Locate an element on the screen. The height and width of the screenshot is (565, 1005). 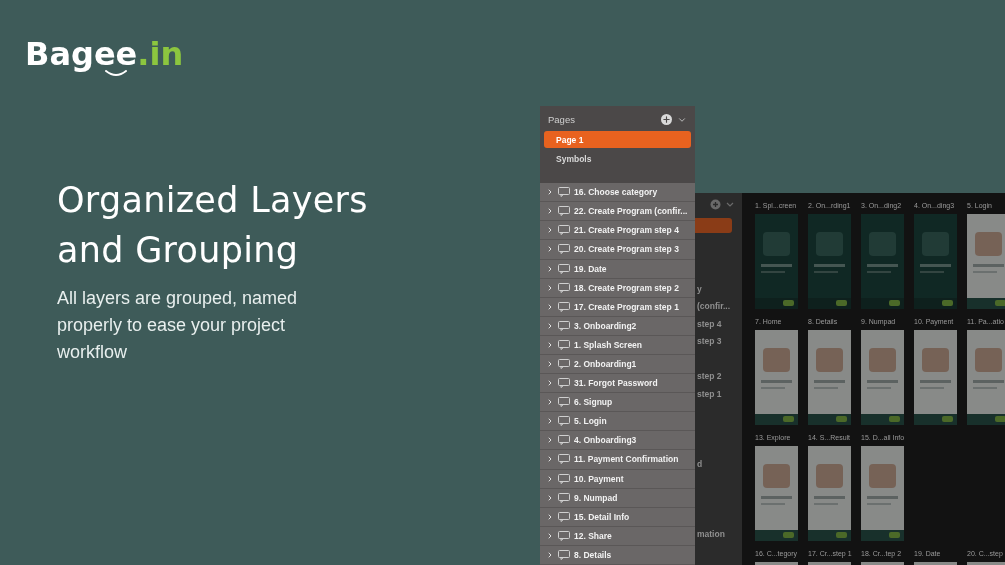
layer-row: 10. Payment is located at coordinates (617, 479).